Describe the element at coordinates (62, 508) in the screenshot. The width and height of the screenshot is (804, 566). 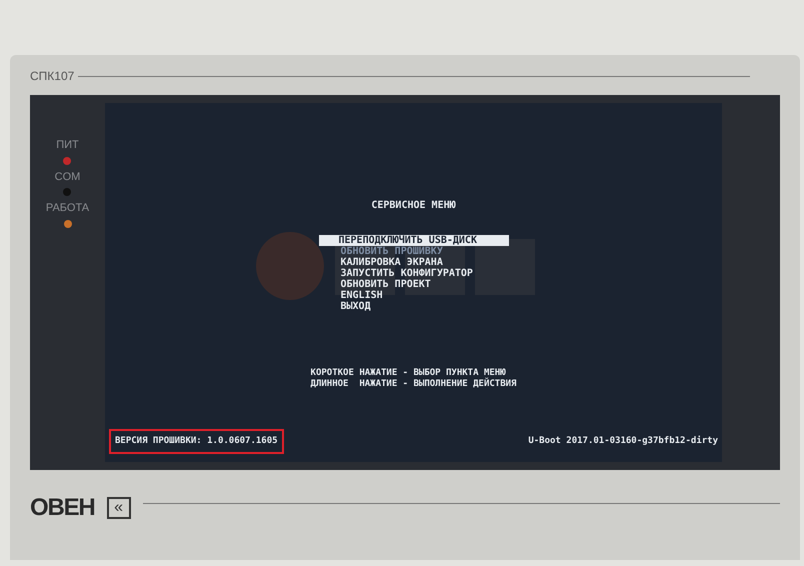
I see `brand-logo: ОВЕН` at that location.